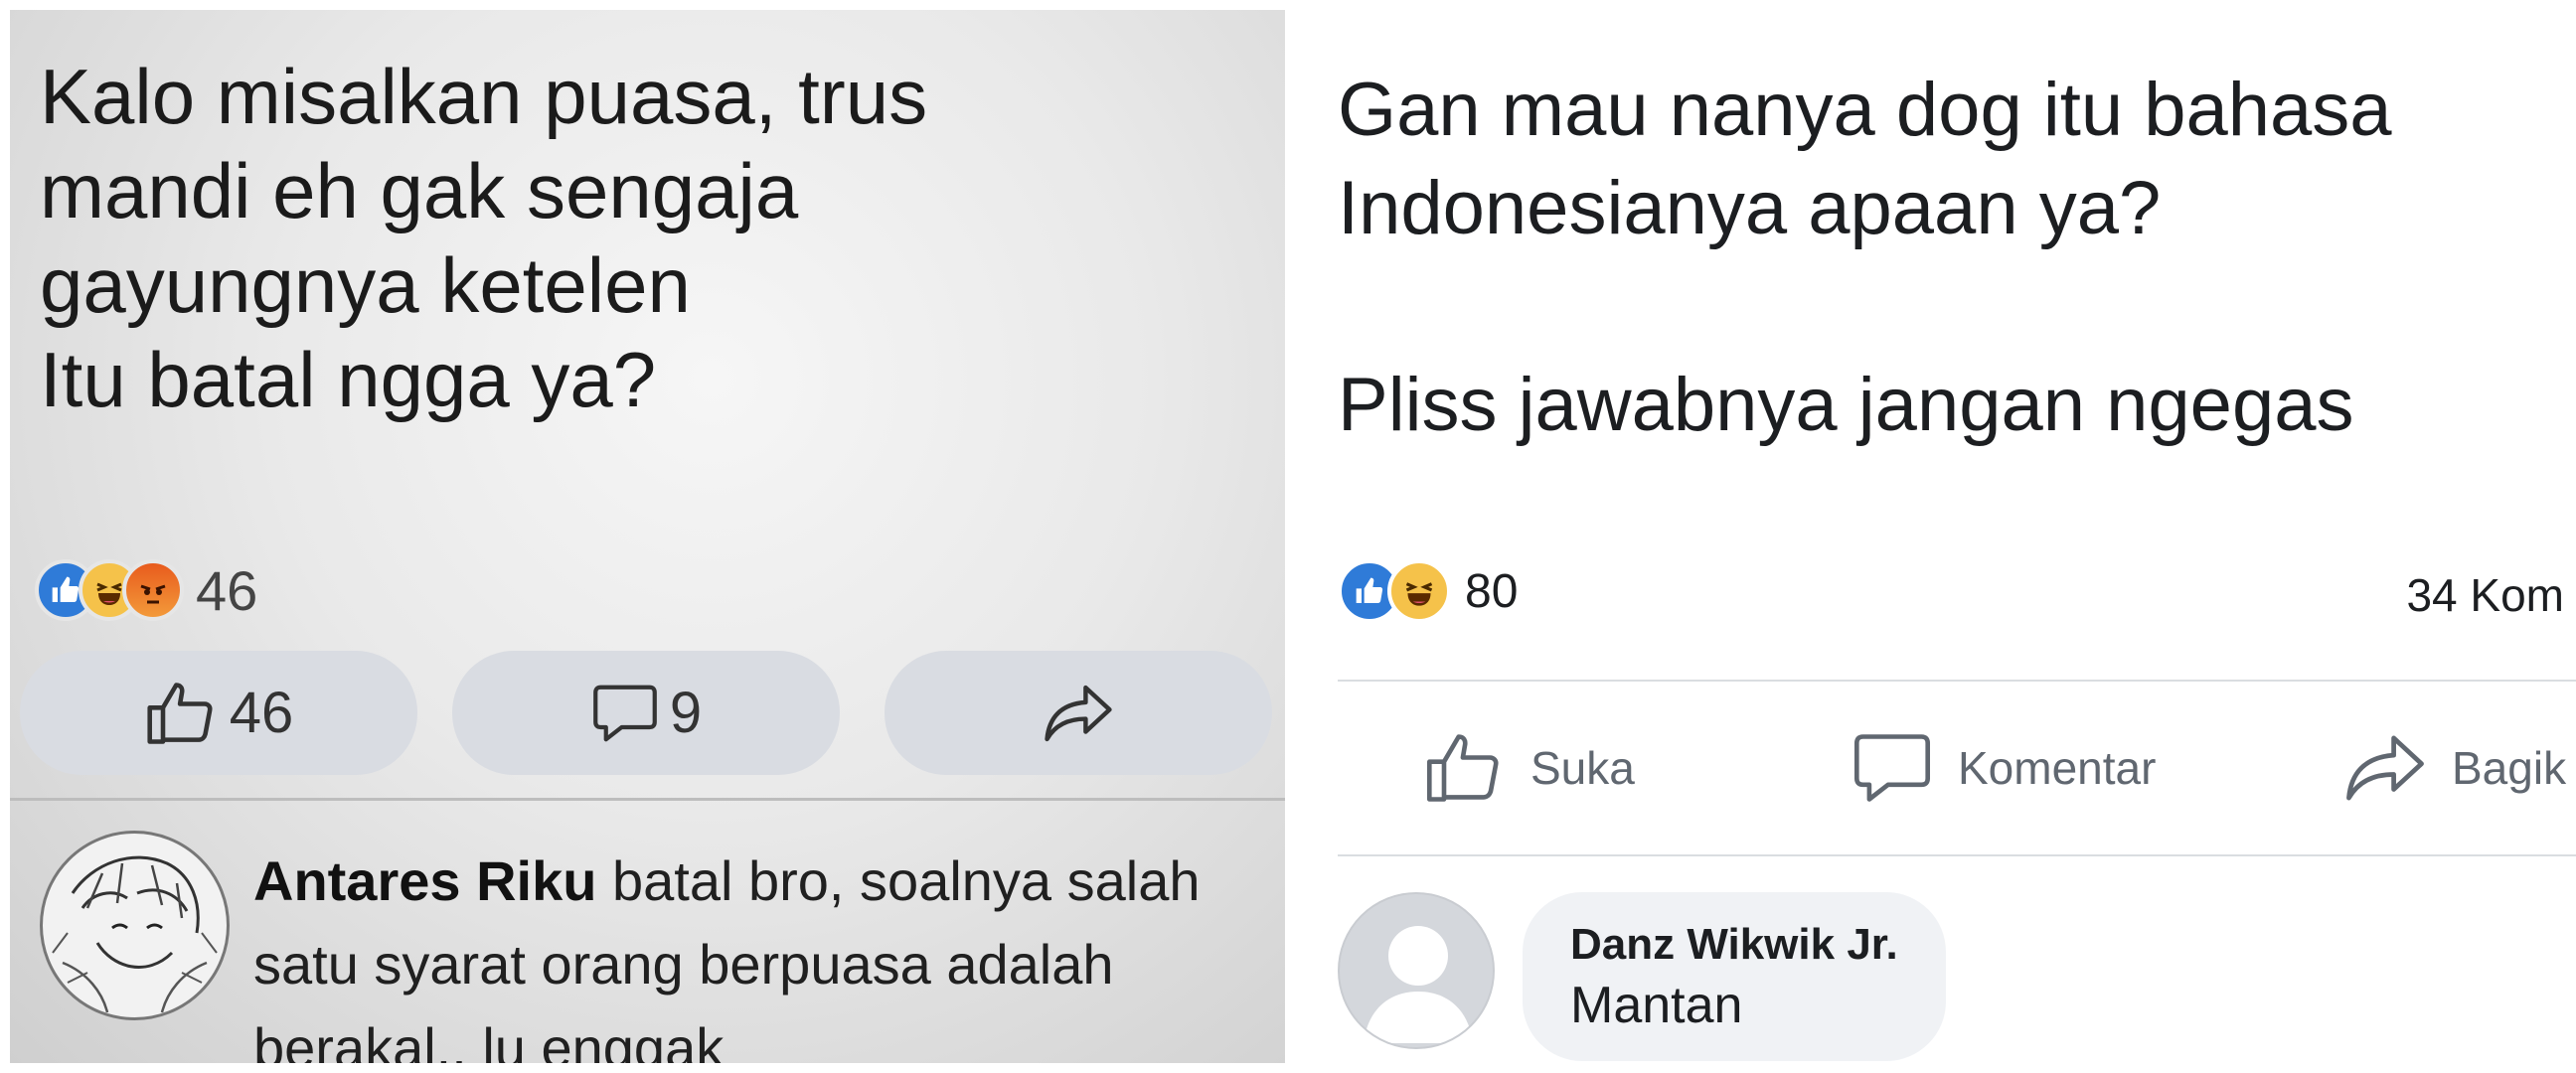  I want to click on angry-icon, so click(153, 590).